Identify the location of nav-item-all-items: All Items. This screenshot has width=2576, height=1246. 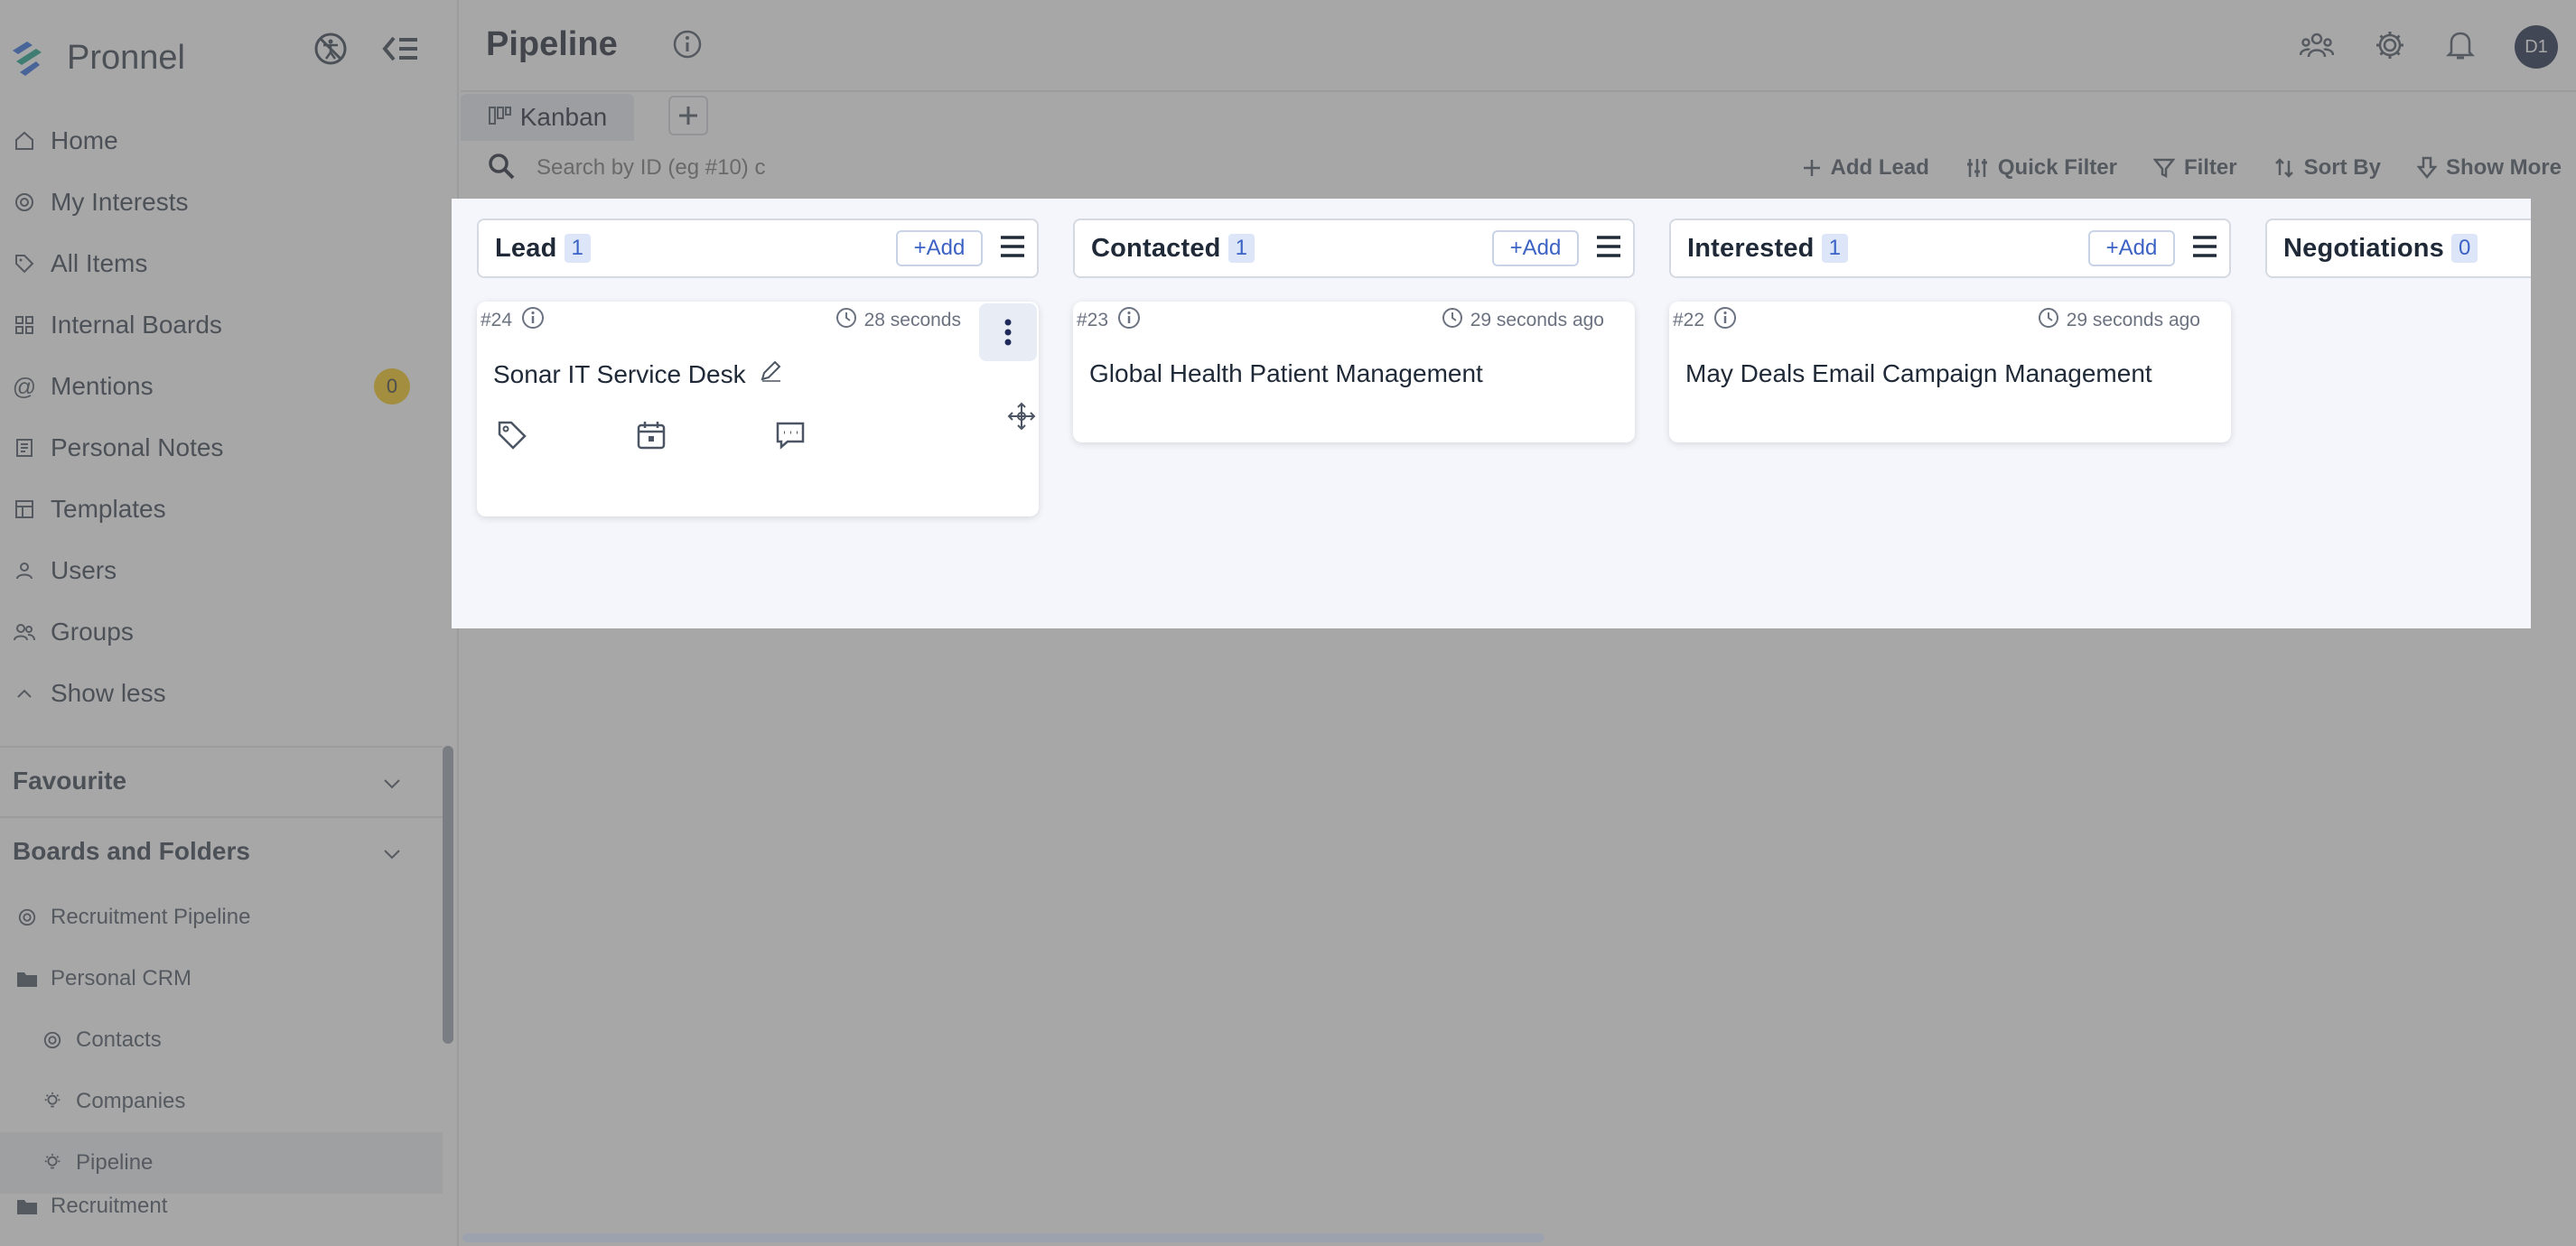
(228, 263).